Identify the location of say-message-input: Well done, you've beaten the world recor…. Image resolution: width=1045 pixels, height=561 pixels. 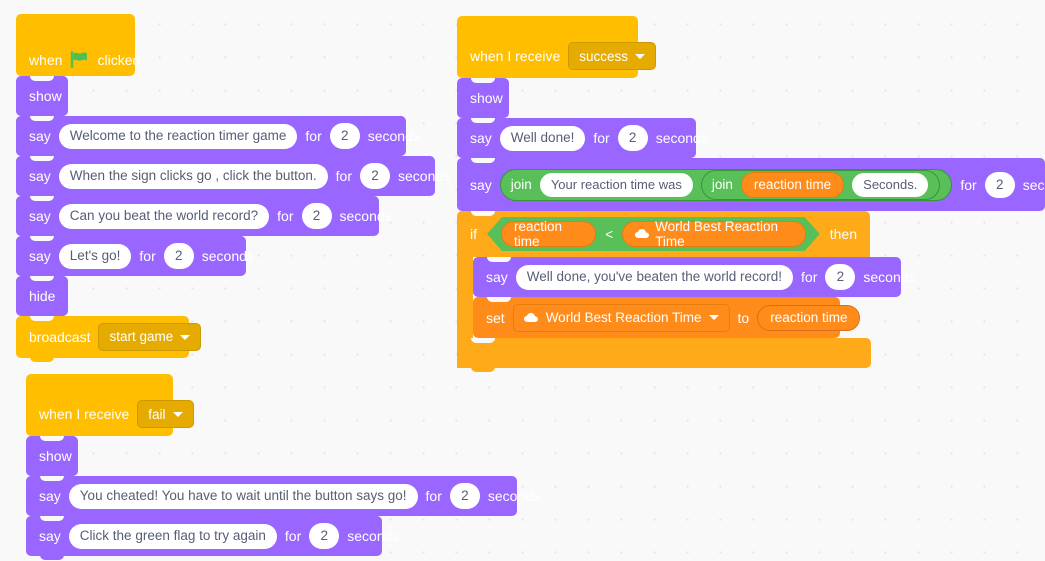
(654, 277).